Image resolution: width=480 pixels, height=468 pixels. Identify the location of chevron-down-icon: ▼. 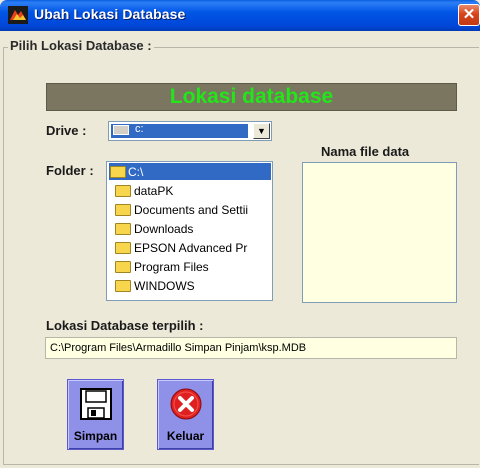
(261, 131).